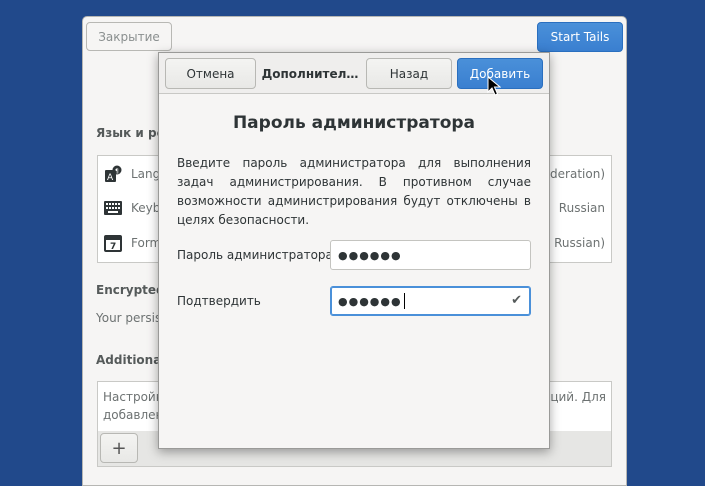 The height and width of the screenshot is (486, 705). I want to click on keyboard-icon, so click(113, 208).